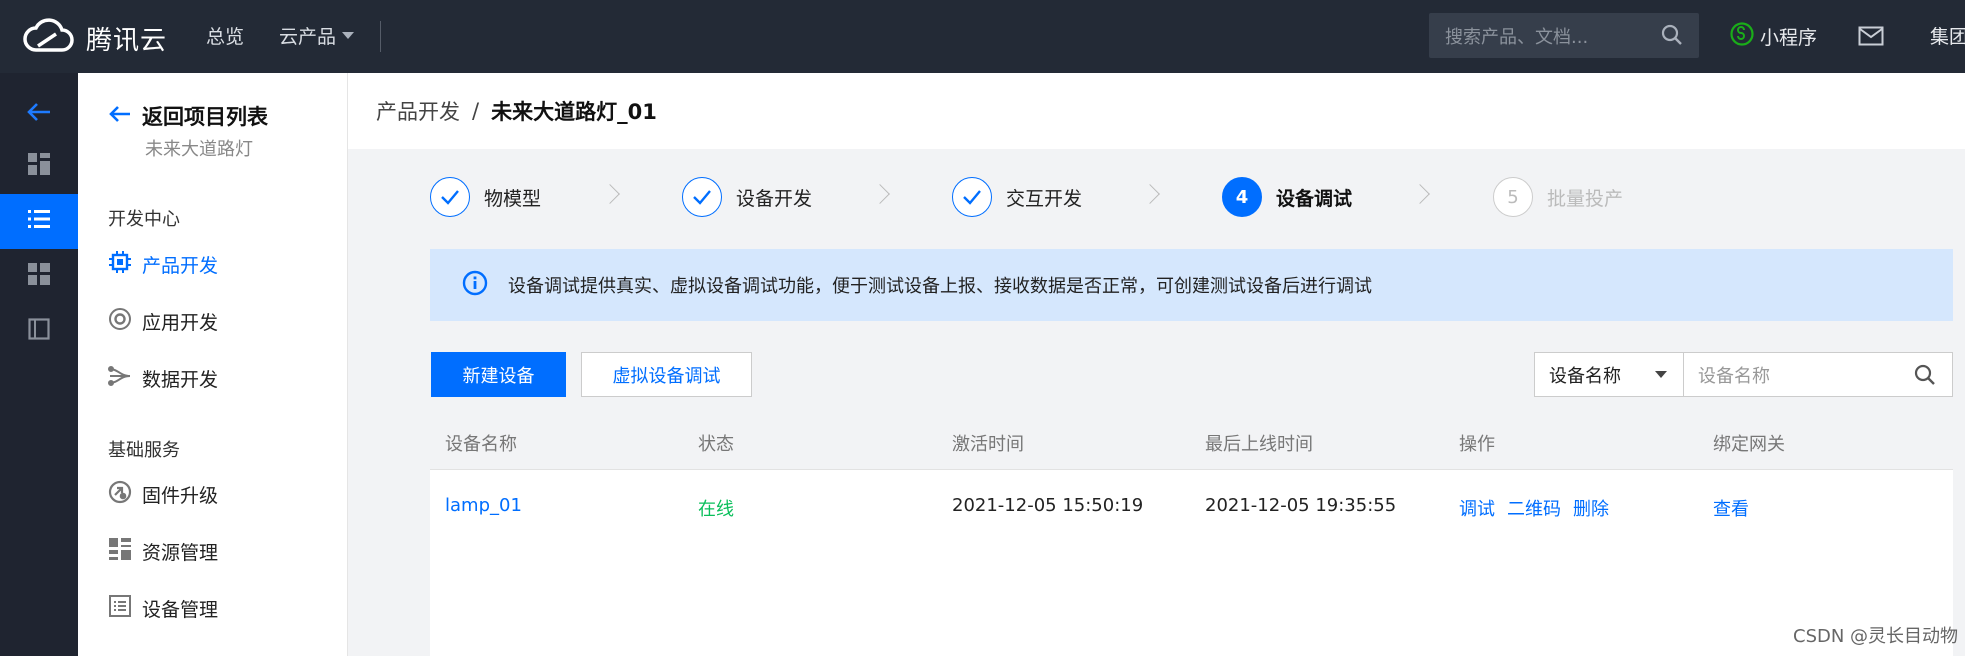 Image resolution: width=1965 pixels, height=656 pixels. What do you see at coordinates (120, 494) in the screenshot?
I see `firmware-icon` at bounding box center [120, 494].